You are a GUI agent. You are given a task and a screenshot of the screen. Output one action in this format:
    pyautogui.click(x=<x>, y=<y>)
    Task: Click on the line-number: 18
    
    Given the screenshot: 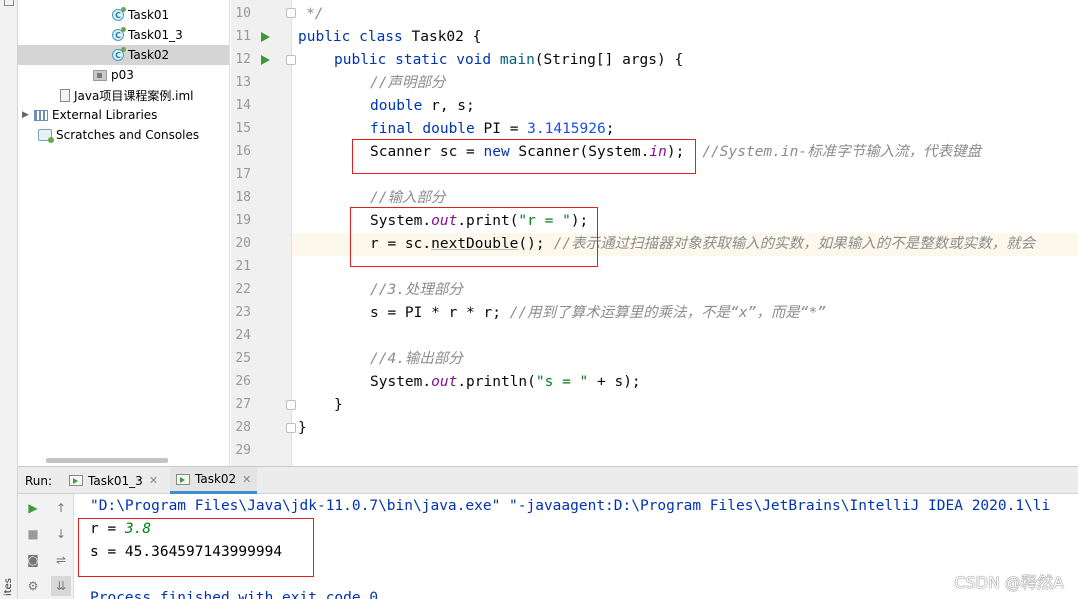 What is the action you would take?
    pyautogui.click(x=243, y=197)
    